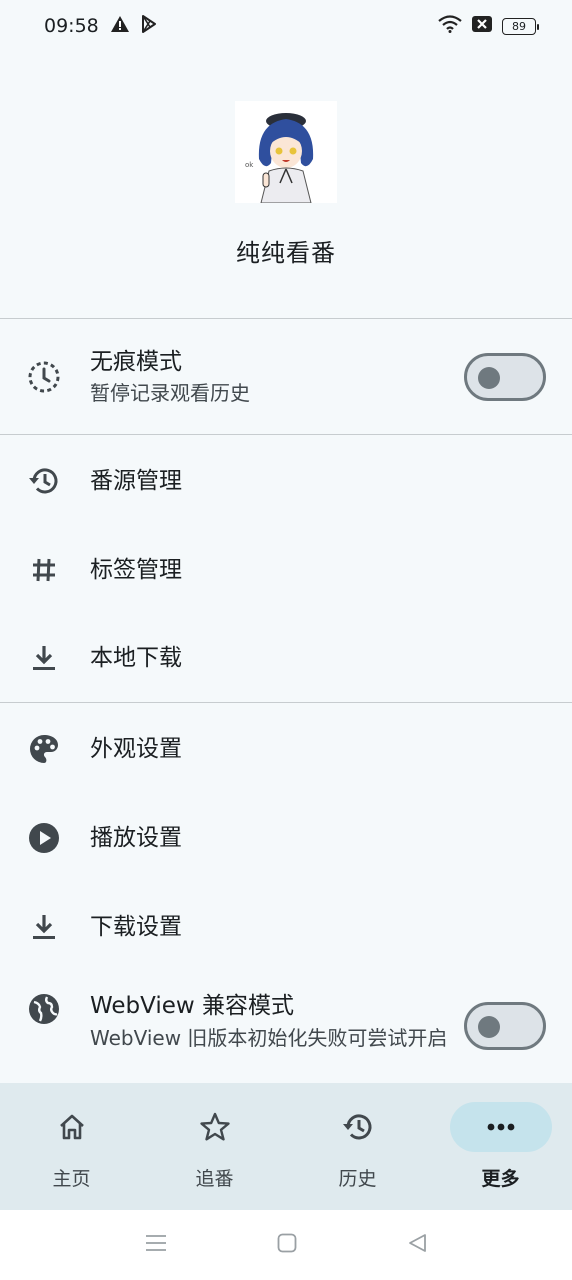 The width and height of the screenshot is (572, 1280). Describe the element at coordinates (286, 480) in the screenshot. I see `menu-item-source-management: 番源管理` at that location.